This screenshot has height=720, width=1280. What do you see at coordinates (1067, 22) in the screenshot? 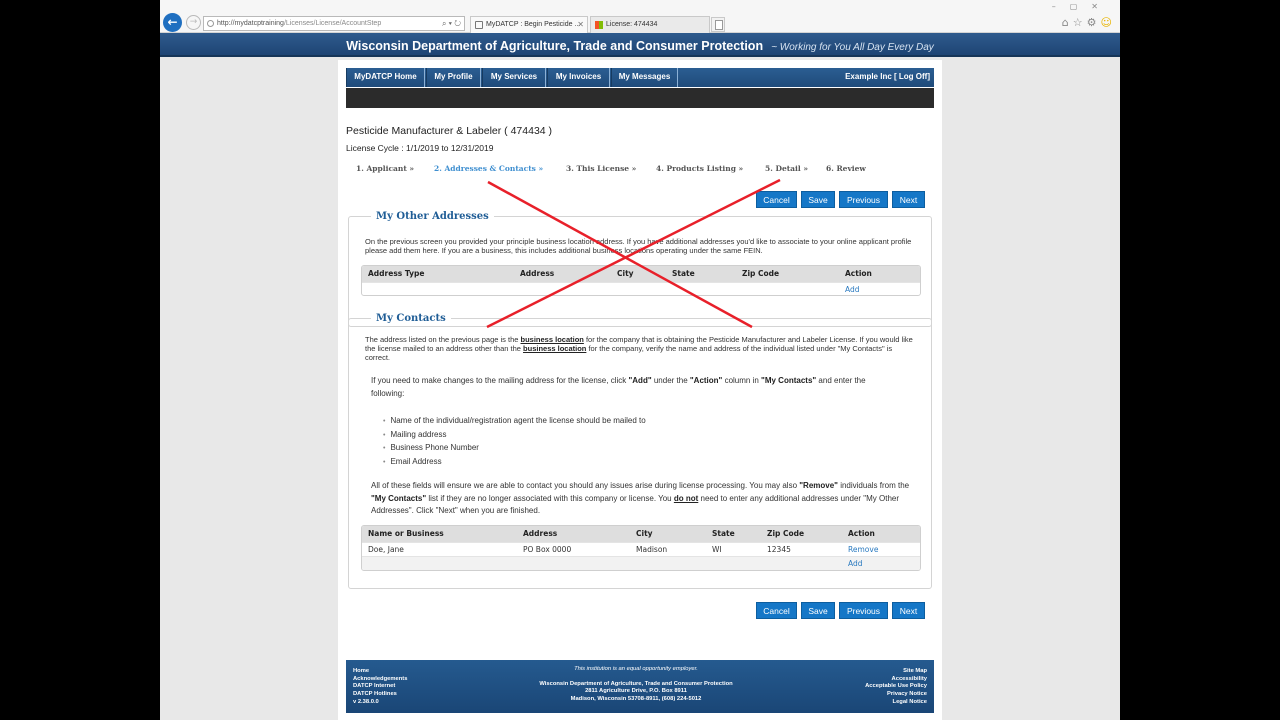
I see `home-icon: ⌂` at bounding box center [1067, 22].